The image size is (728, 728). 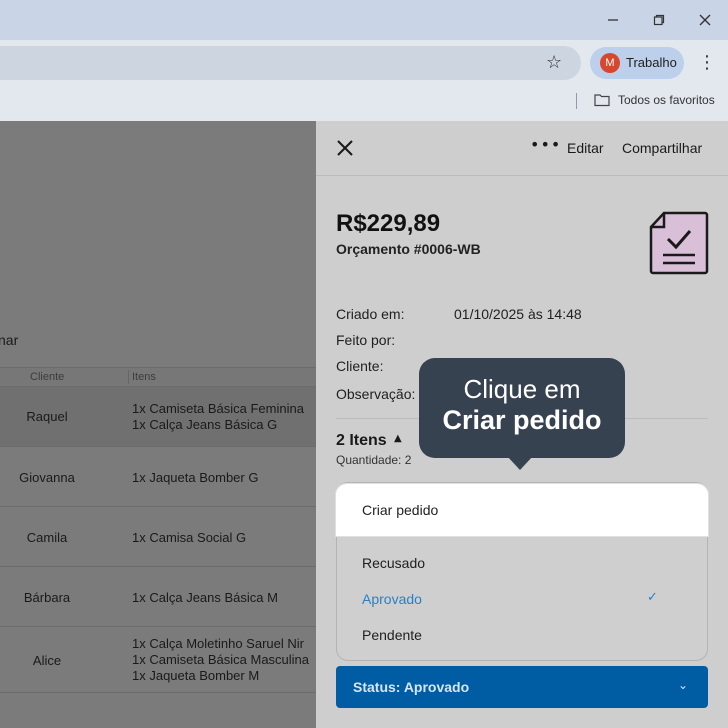 What do you see at coordinates (705, 20) in the screenshot?
I see `close-window-icon` at bounding box center [705, 20].